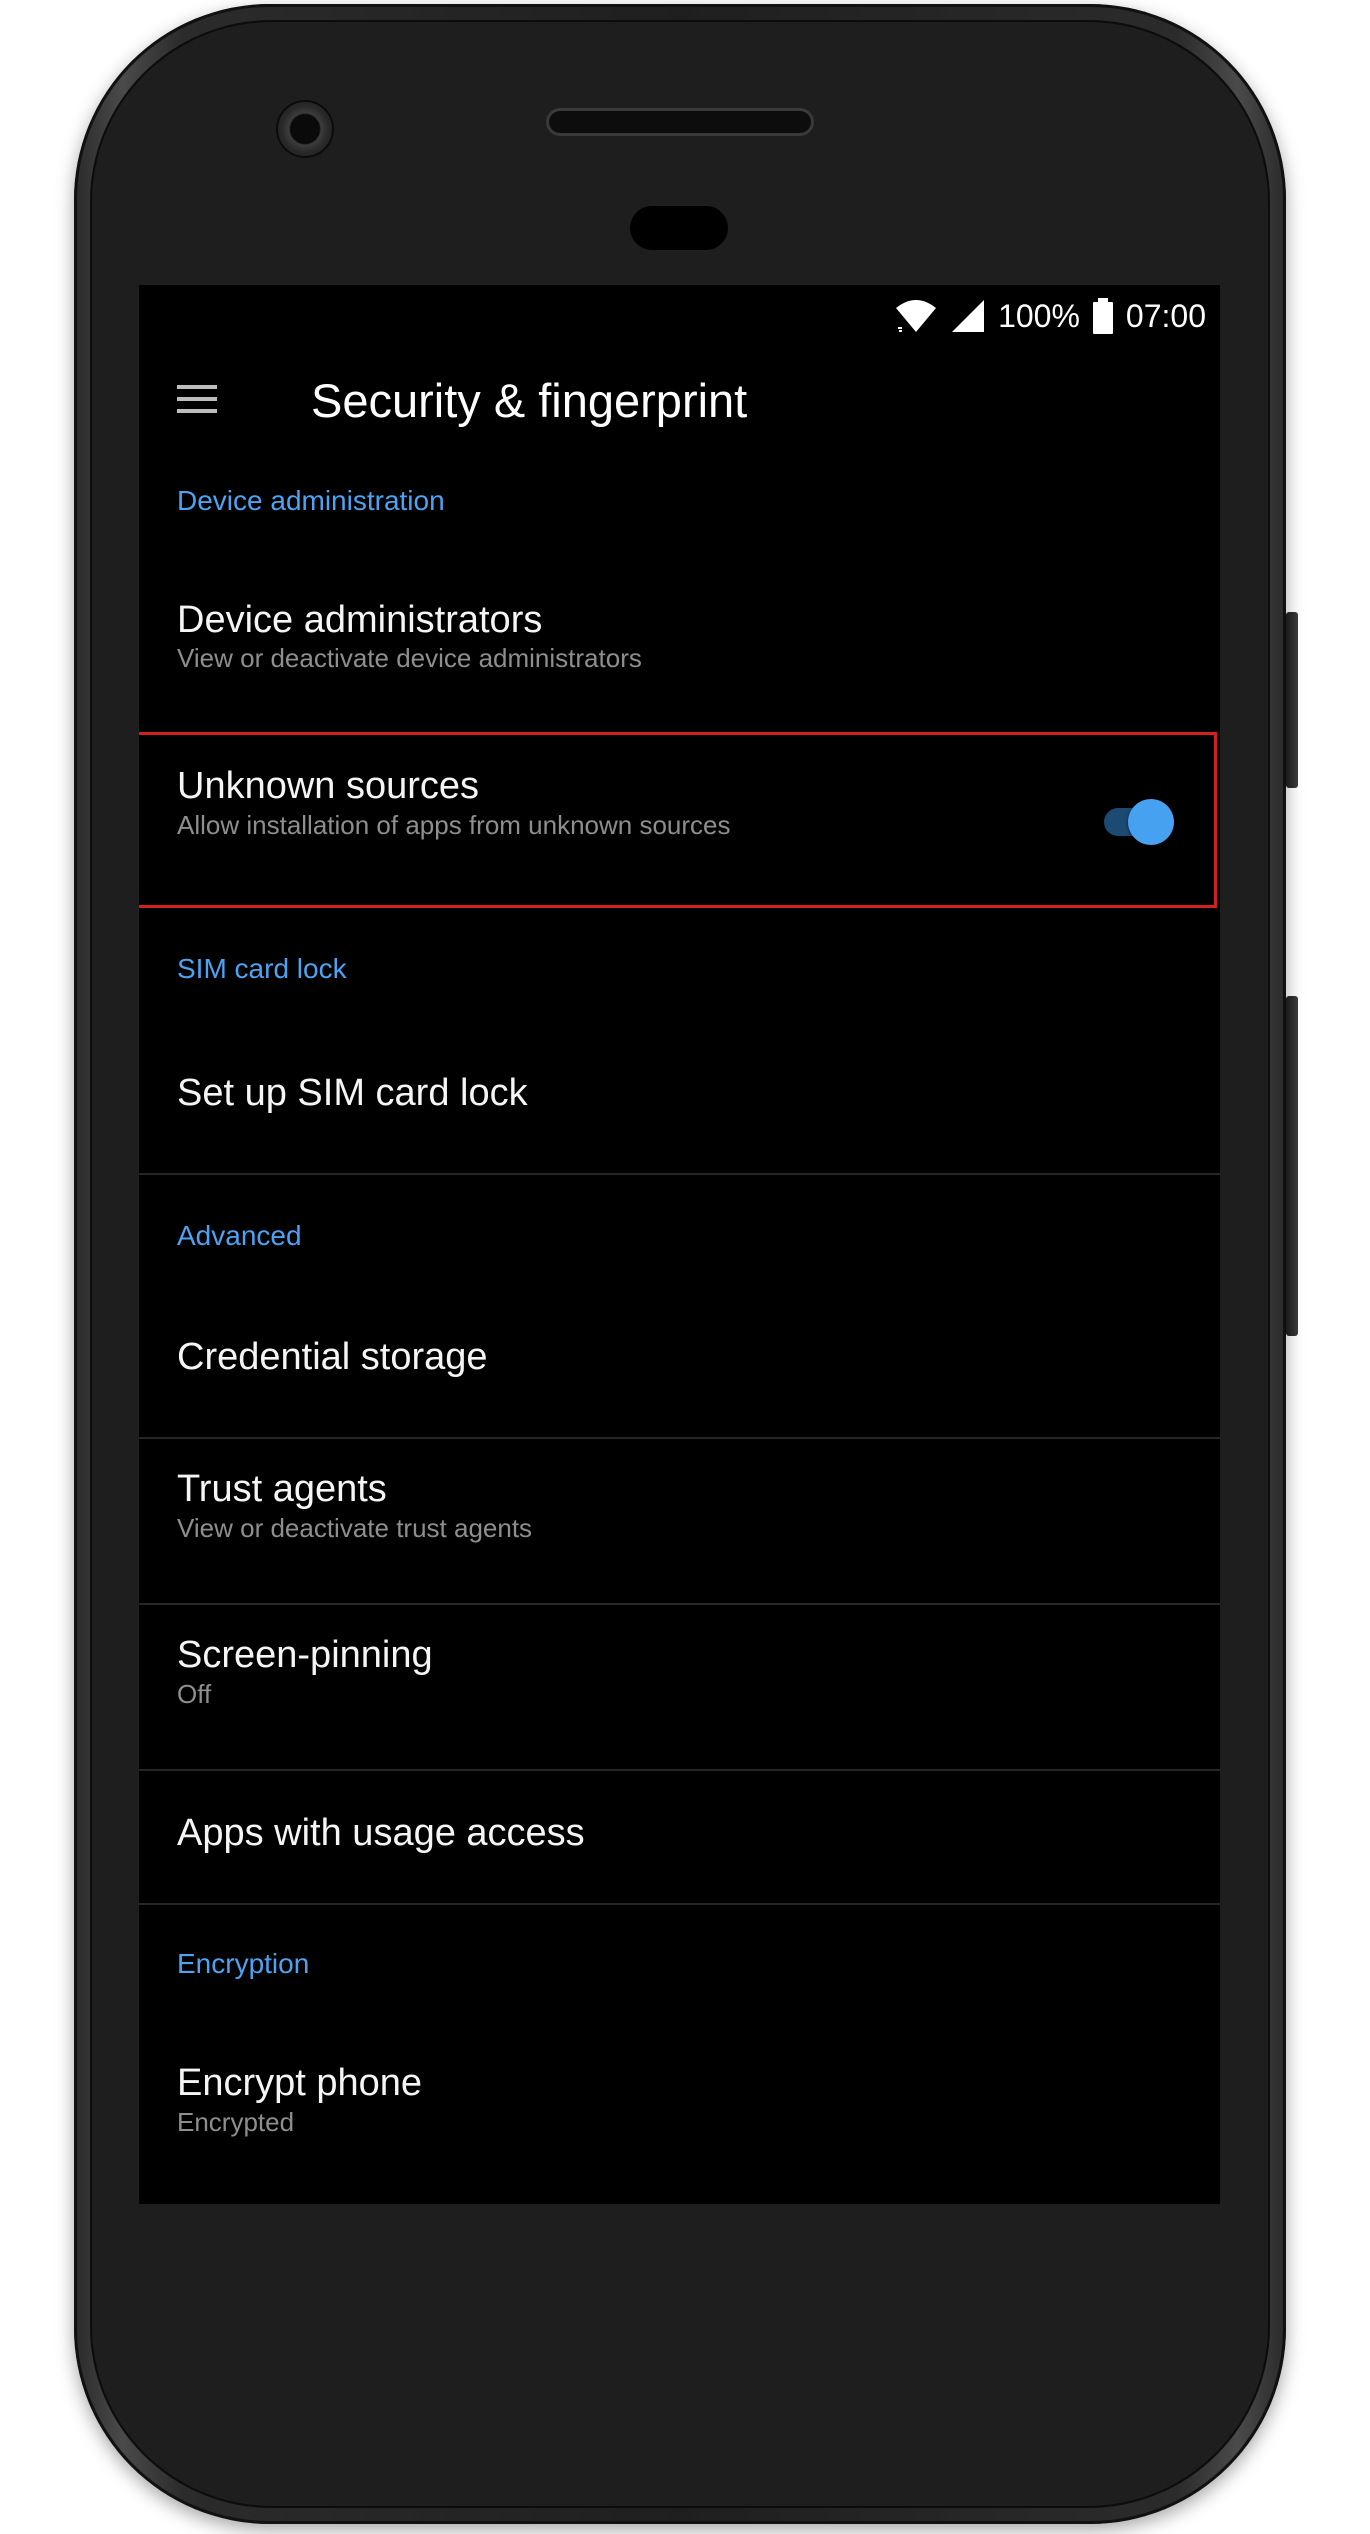  I want to click on pref-title: Credential storage, so click(332, 1357).